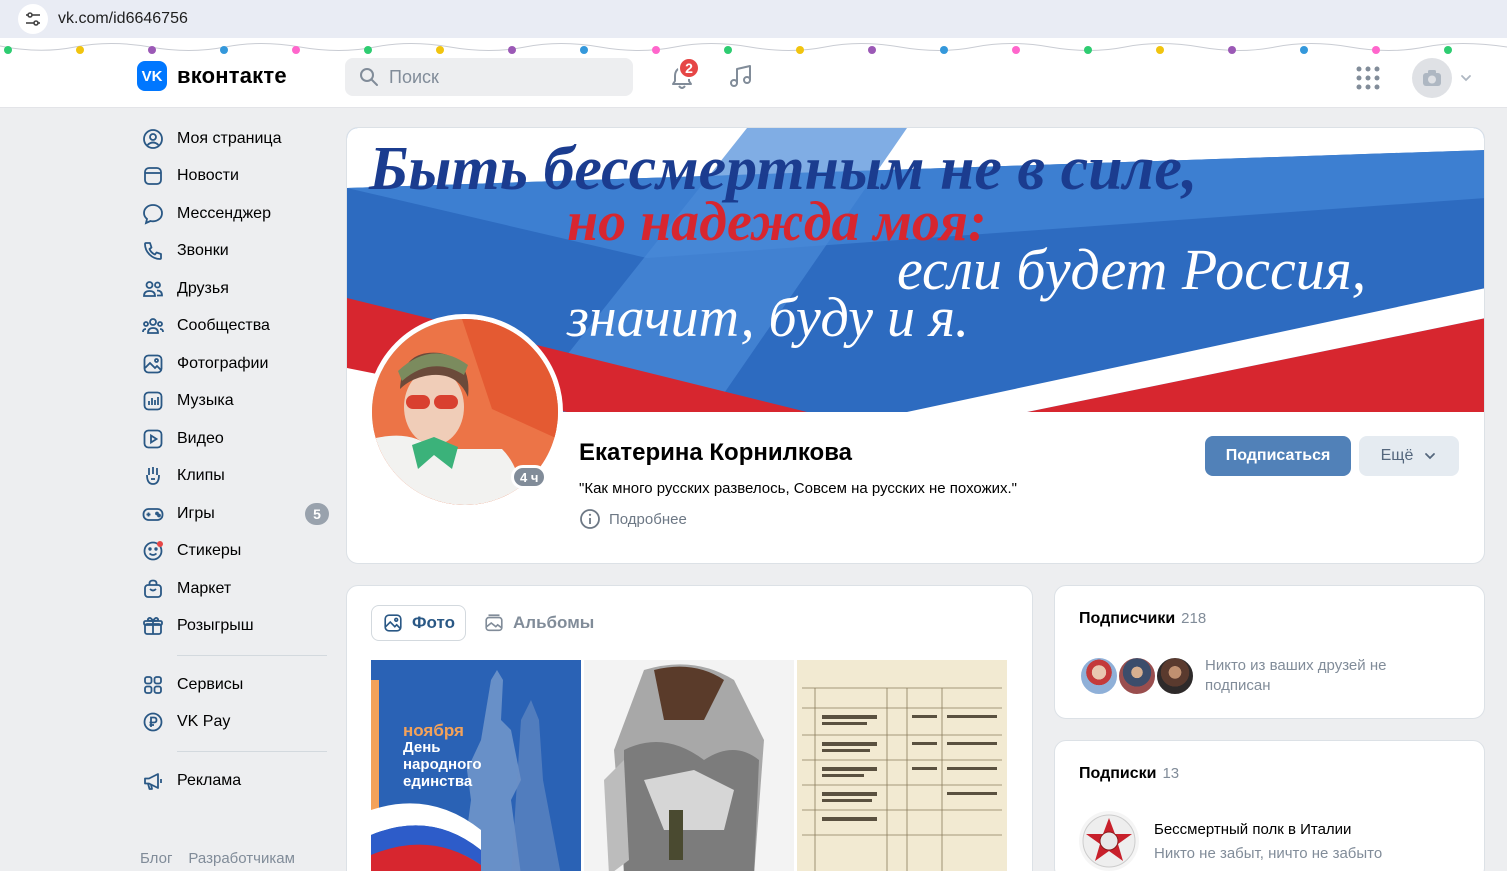  I want to click on tab-albums-label: Альбомы, so click(554, 622).